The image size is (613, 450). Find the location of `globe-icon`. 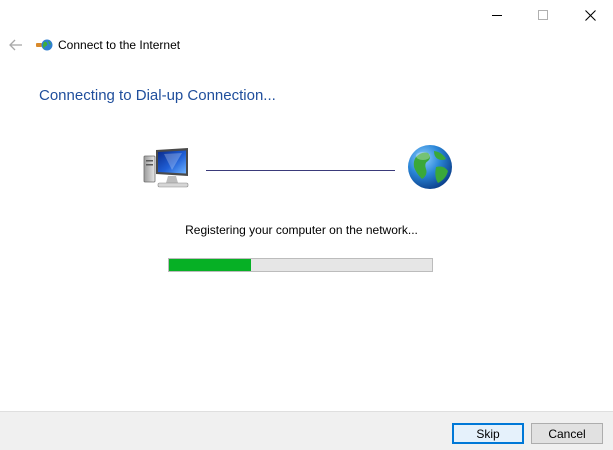

globe-icon is located at coordinates (430, 167).